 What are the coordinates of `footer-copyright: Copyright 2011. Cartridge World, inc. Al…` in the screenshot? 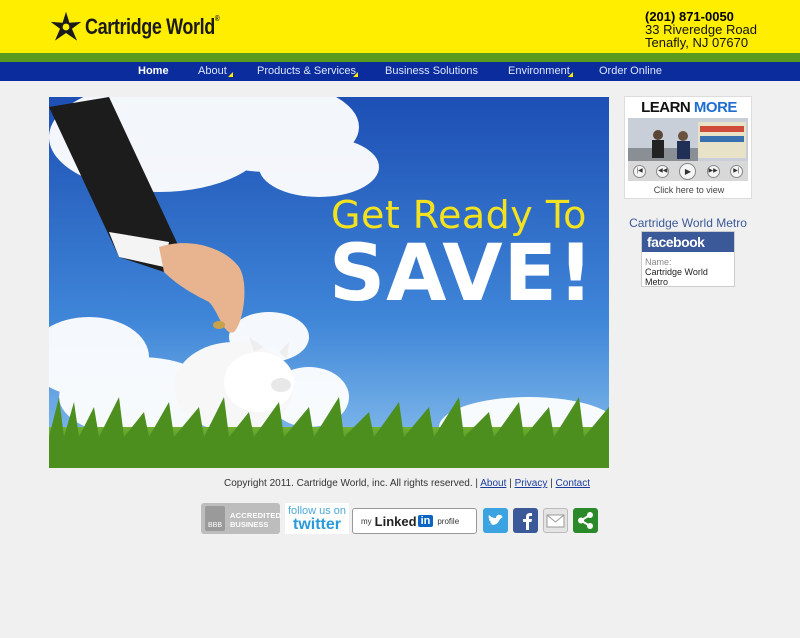 It's located at (407, 483).